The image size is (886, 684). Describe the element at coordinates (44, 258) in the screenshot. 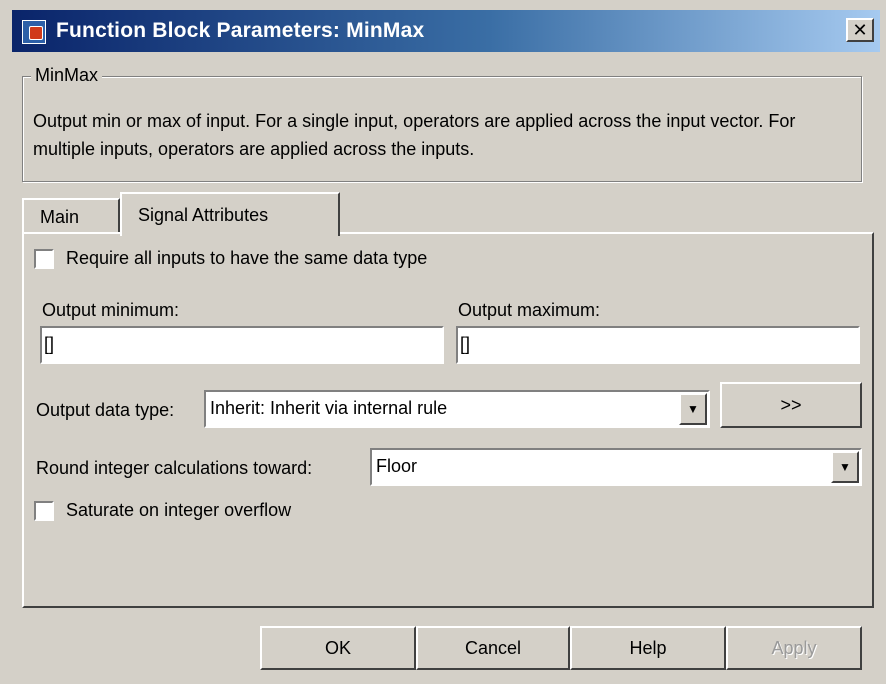

I see `same-type-checkbox` at that location.